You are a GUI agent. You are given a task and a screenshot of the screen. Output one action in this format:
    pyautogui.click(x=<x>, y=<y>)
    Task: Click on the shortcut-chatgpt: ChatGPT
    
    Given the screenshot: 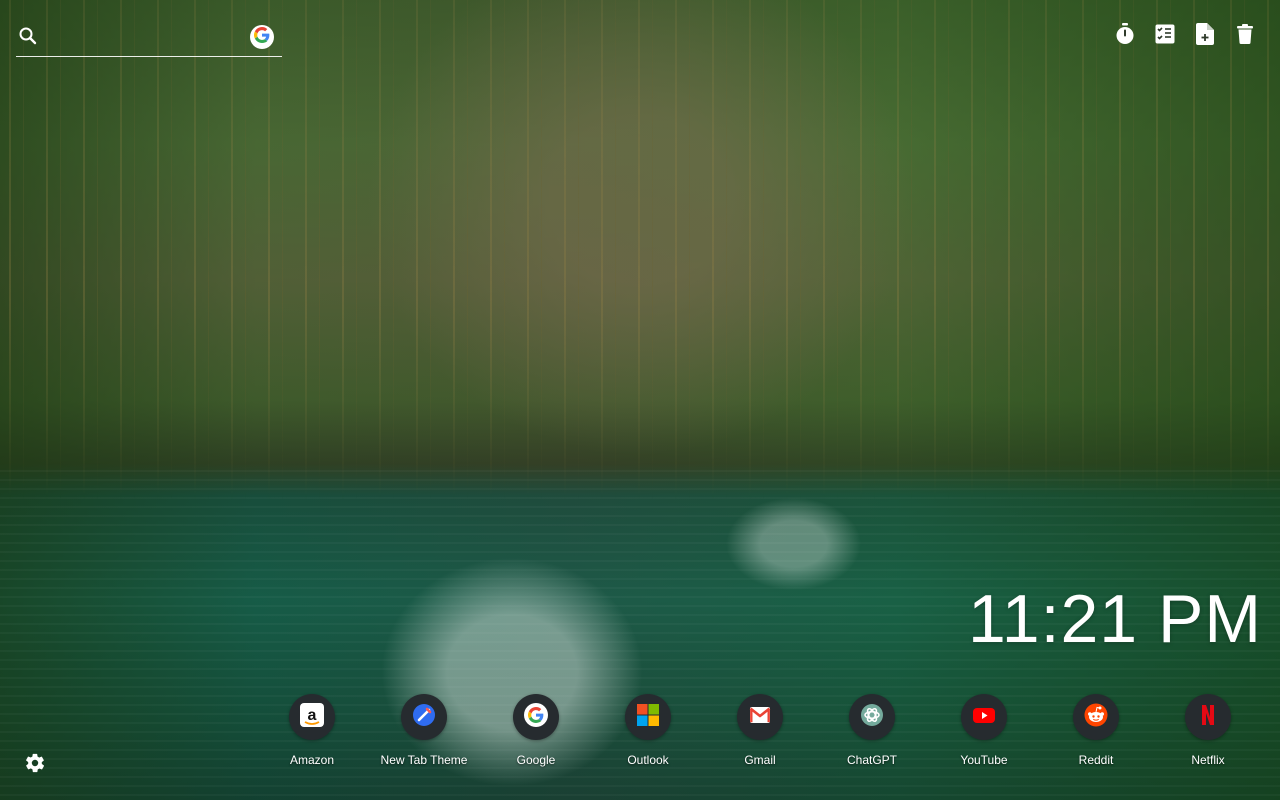 What is the action you would take?
    pyautogui.click(x=872, y=730)
    